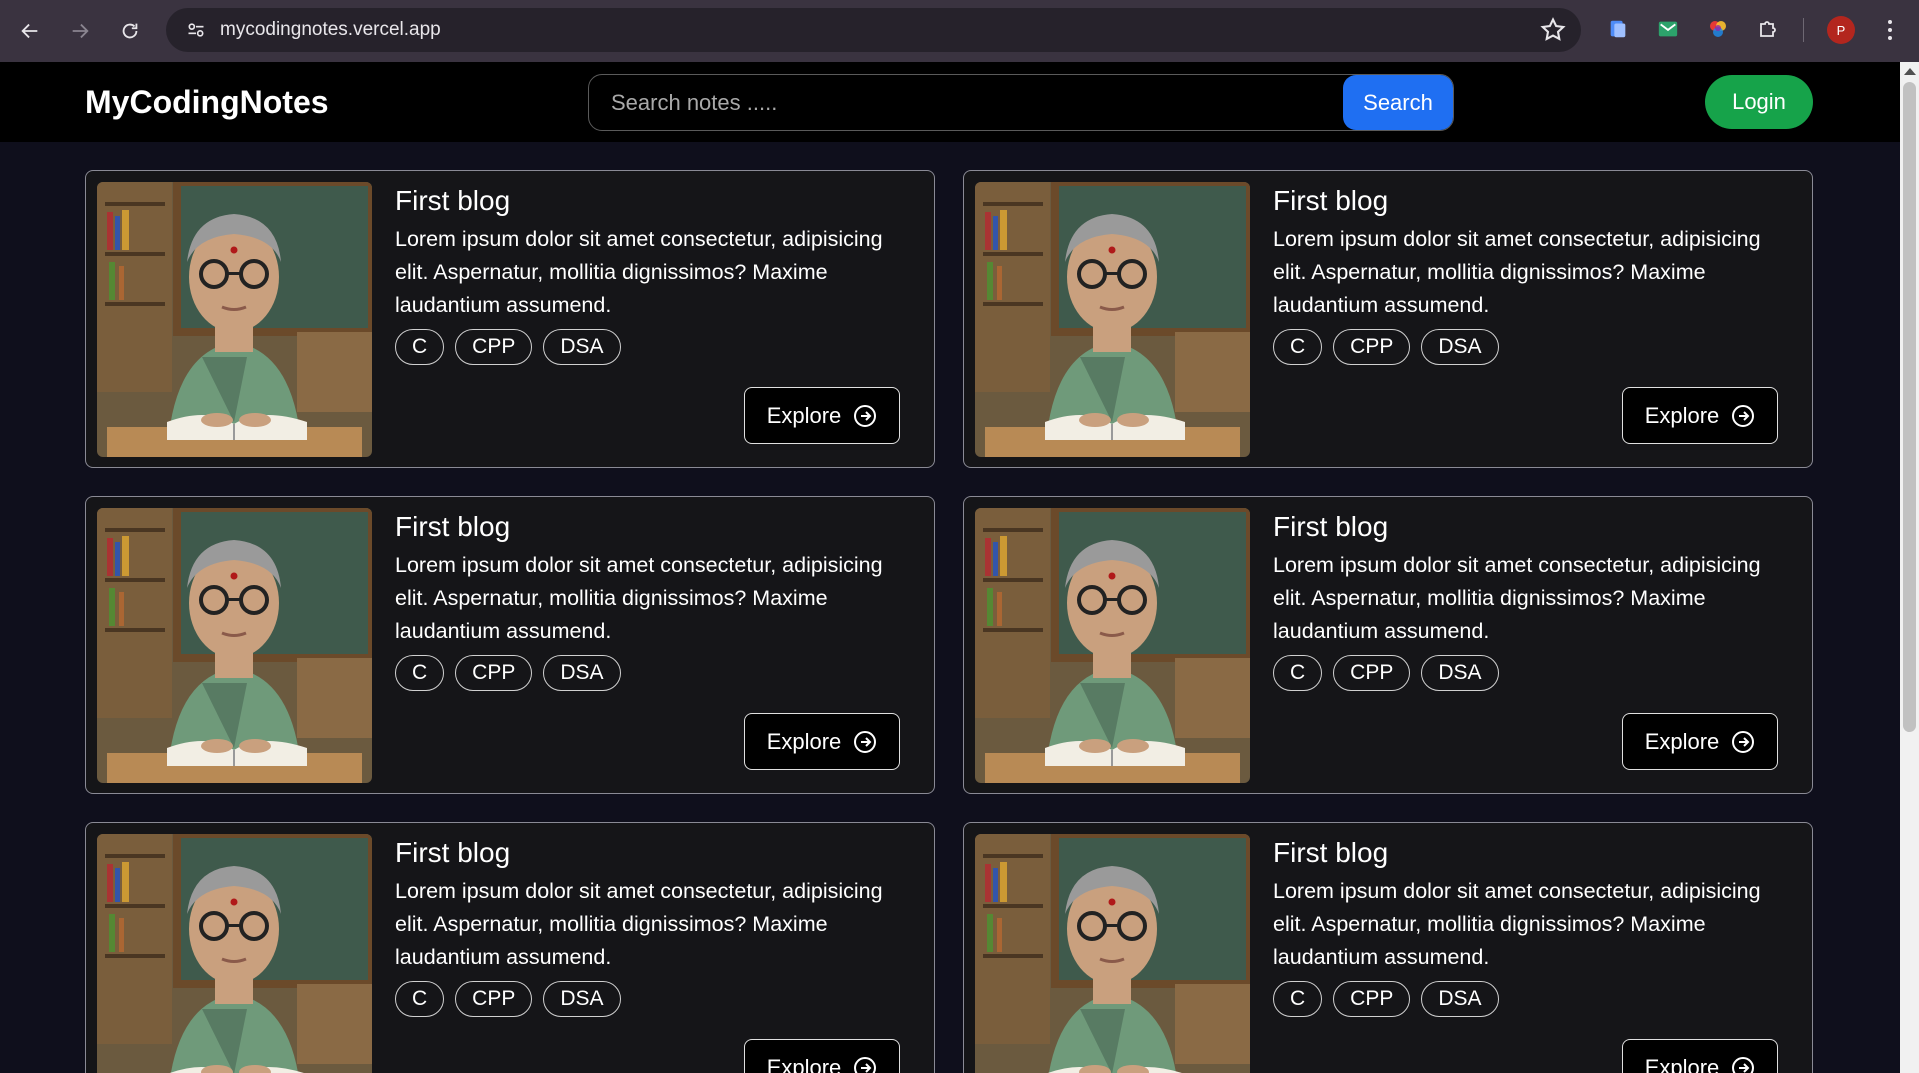 The height and width of the screenshot is (1073, 1919). I want to click on site-logo: MyCodingNotes, so click(207, 102).